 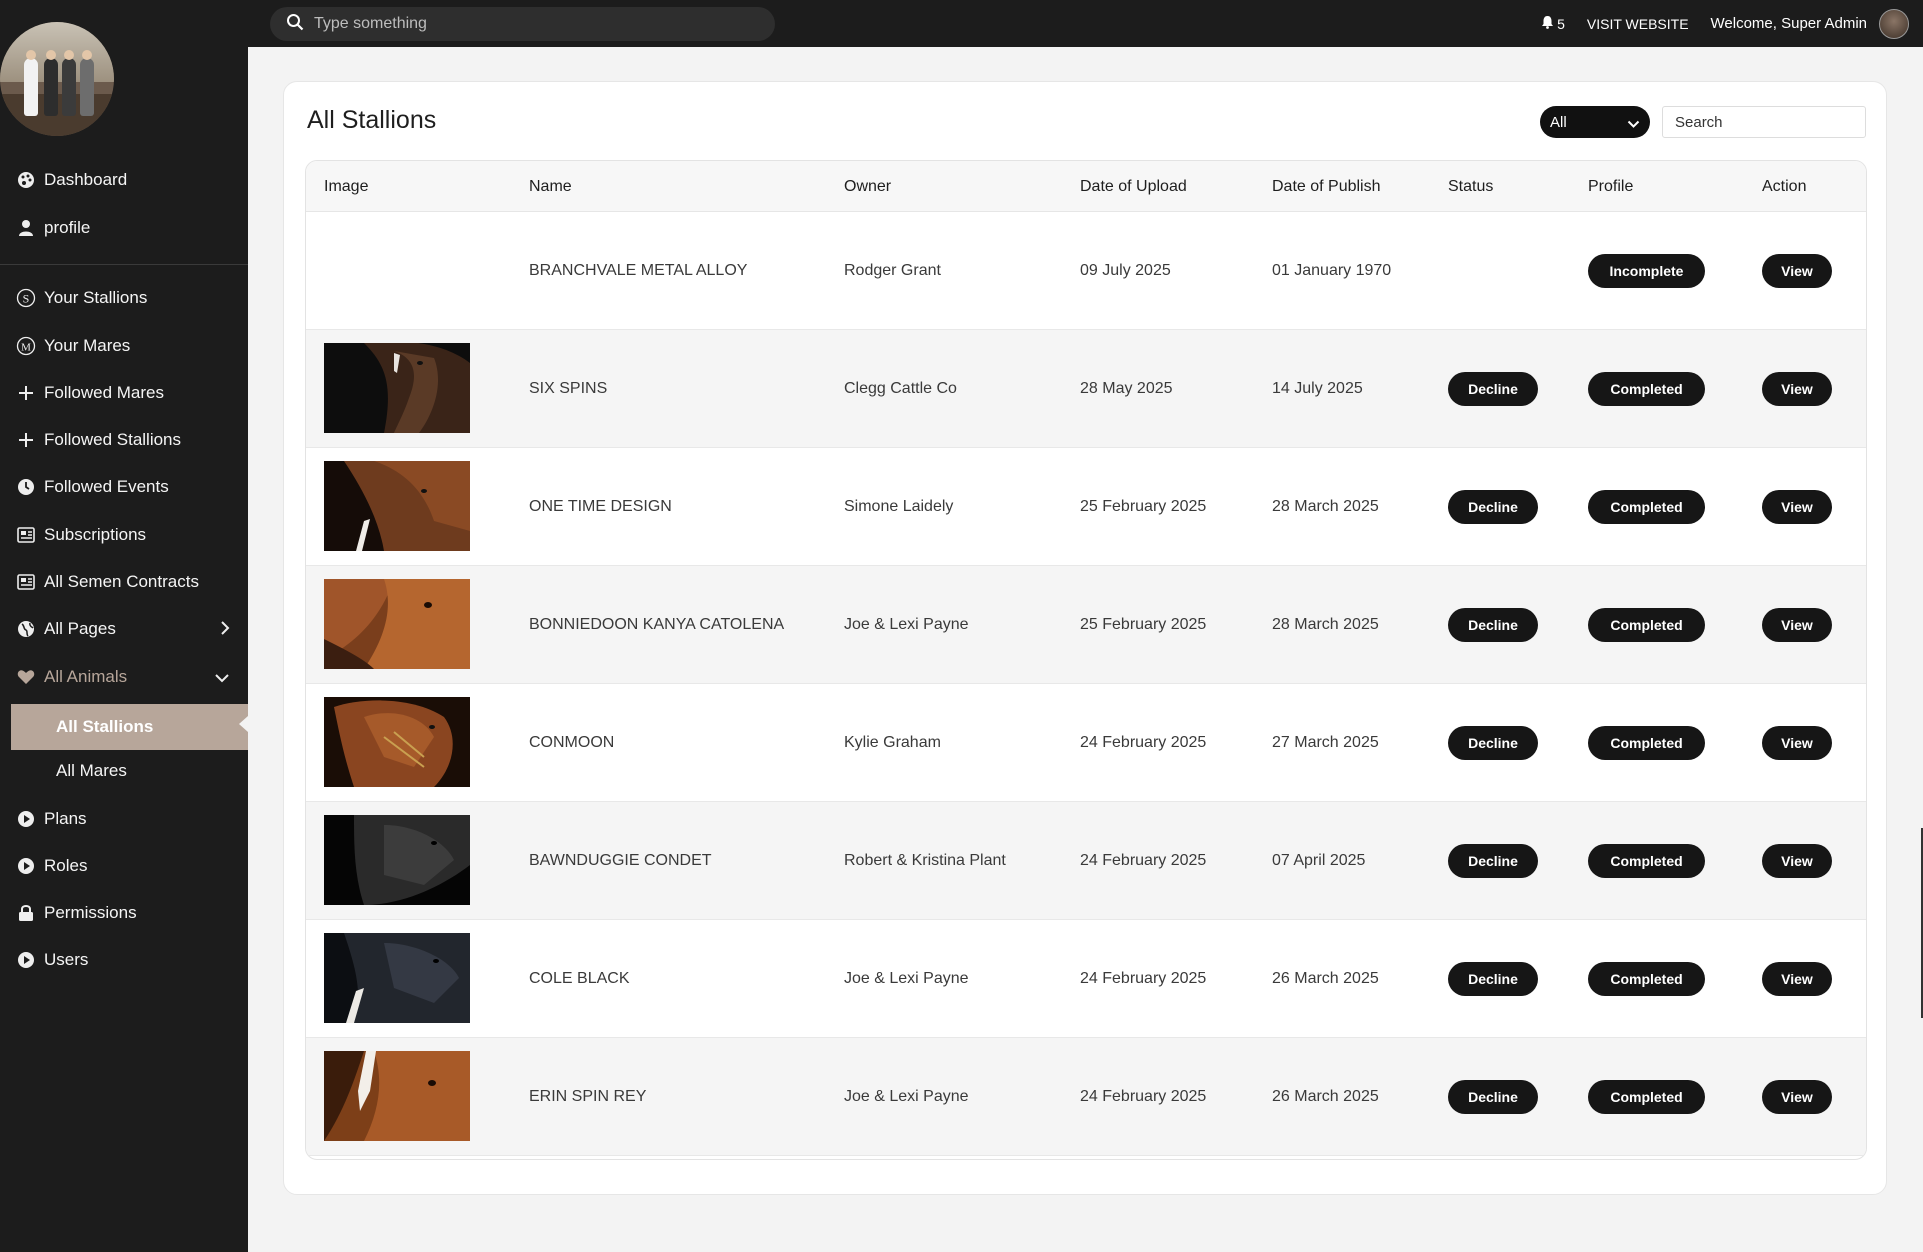 I want to click on sidebar-item-profile: profile, so click(x=124, y=228).